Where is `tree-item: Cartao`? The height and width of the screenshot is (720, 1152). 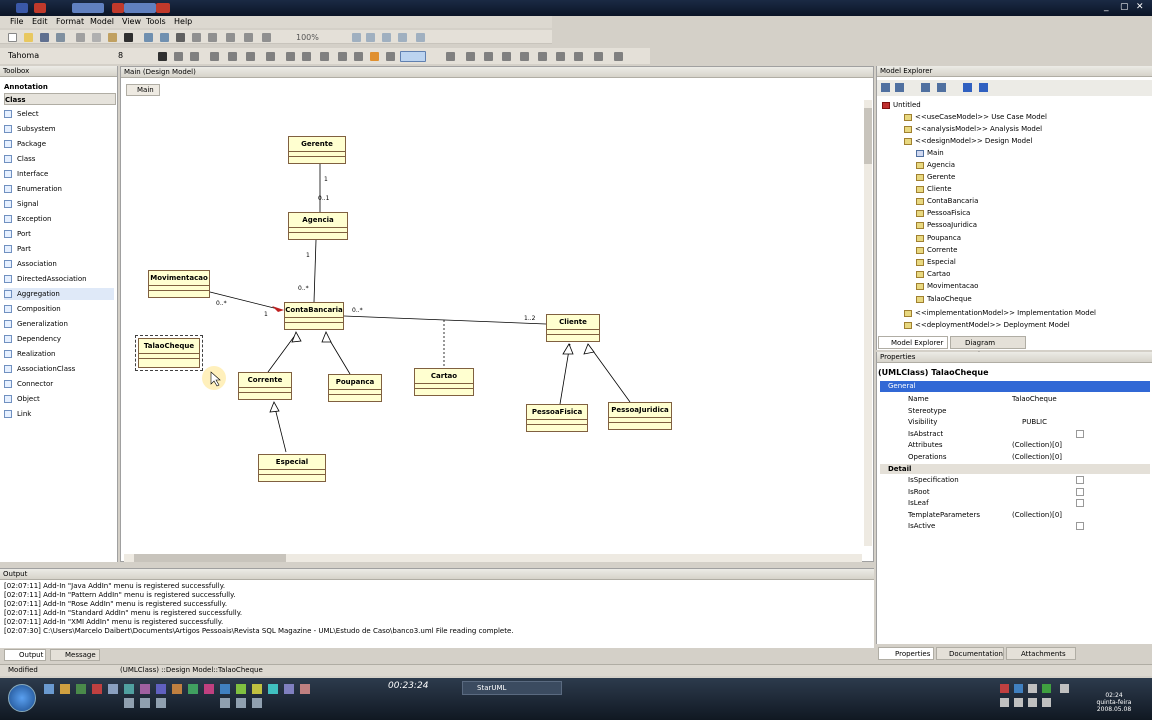 tree-item: Cartao is located at coordinates (933, 274).